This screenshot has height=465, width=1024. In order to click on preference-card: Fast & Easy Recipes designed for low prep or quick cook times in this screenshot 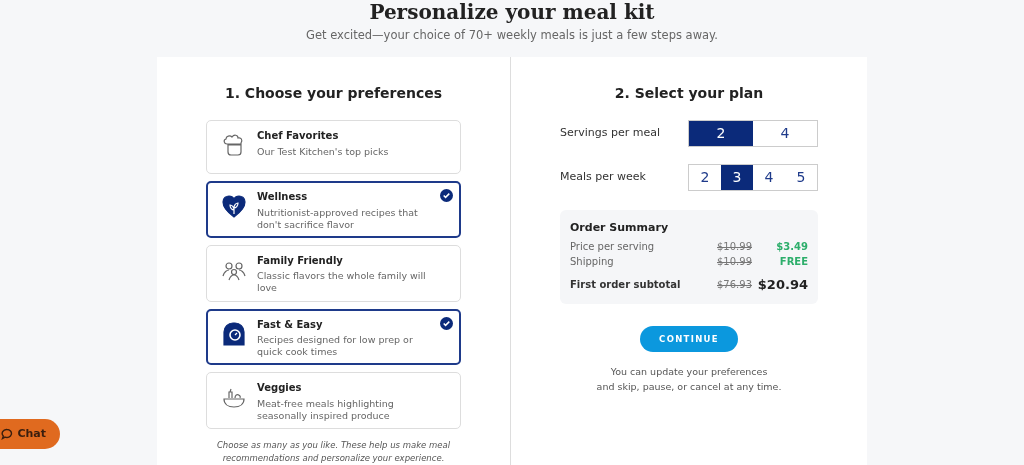, I will do `click(333, 337)`.